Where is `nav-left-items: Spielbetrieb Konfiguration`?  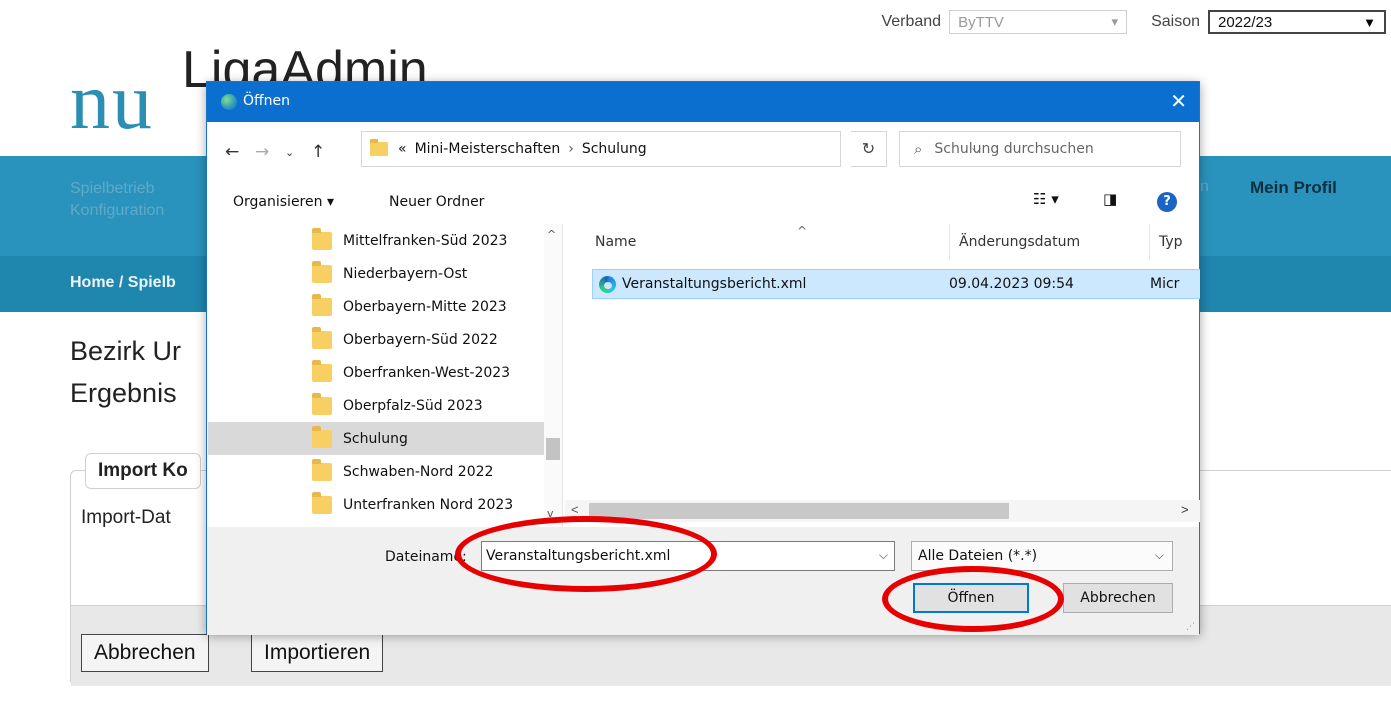 nav-left-items: Spielbetrieb Konfiguration is located at coordinates (117, 200).